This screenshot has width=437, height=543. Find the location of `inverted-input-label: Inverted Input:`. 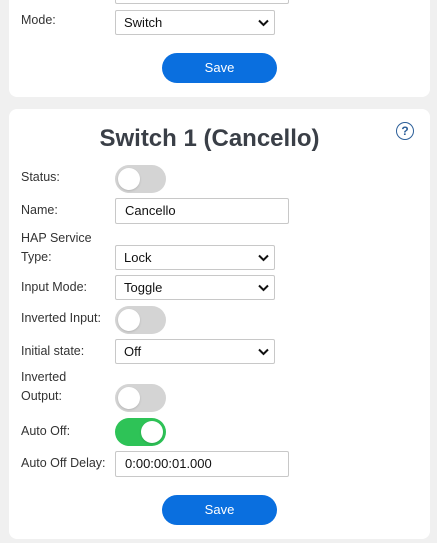

inverted-input-label: Inverted Input: is located at coordinates (61, 318).